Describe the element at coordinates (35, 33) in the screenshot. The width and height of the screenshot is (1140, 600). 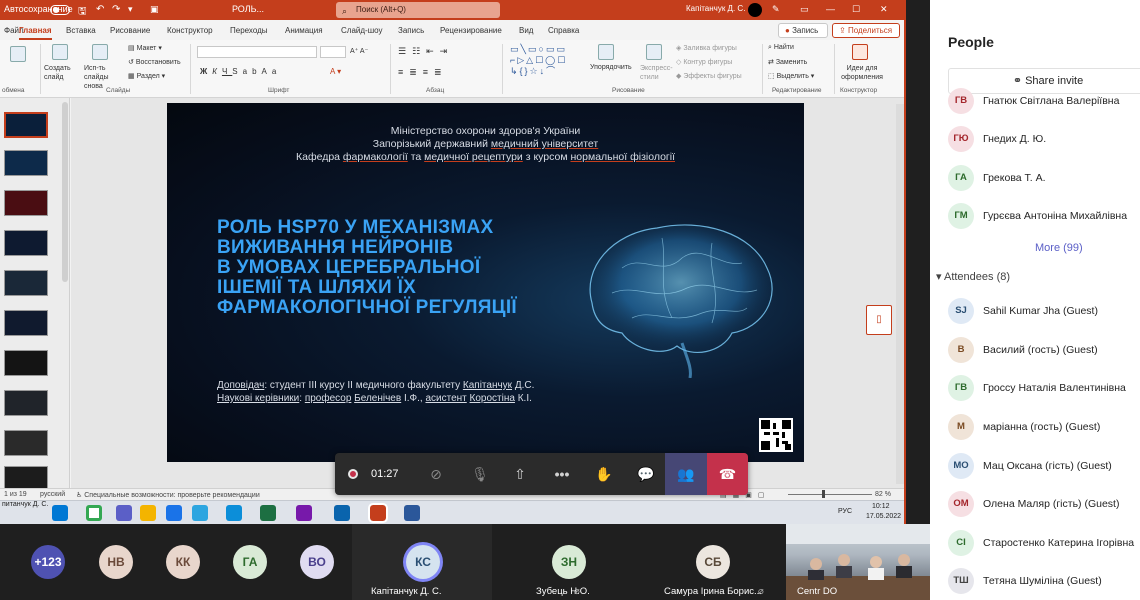
I see `tab-home: Главная` at that location.